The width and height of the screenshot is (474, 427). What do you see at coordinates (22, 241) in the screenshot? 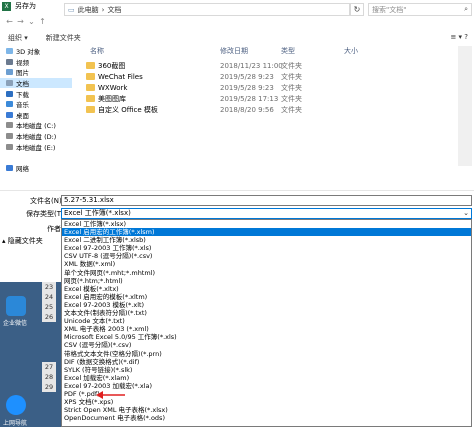
I see `hide-folders-button: ▴ 隐藏文件夹` at bounding box center [22, 241].